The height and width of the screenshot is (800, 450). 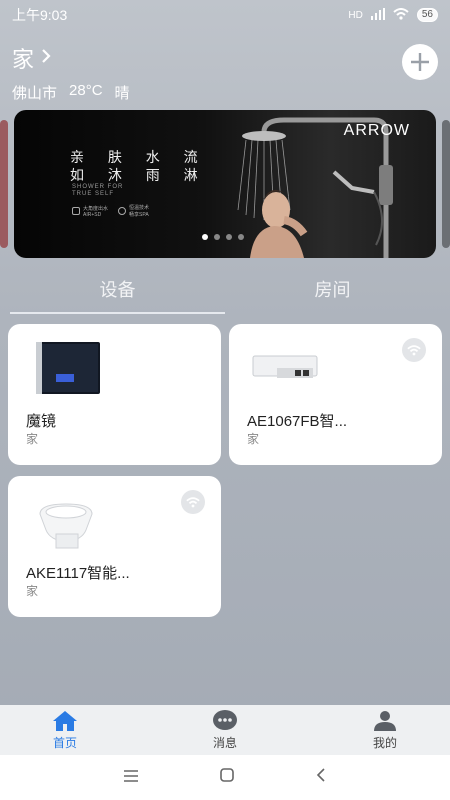 I want to click on device-card: AKE1117智能... 家, so click(x=114, y=546).